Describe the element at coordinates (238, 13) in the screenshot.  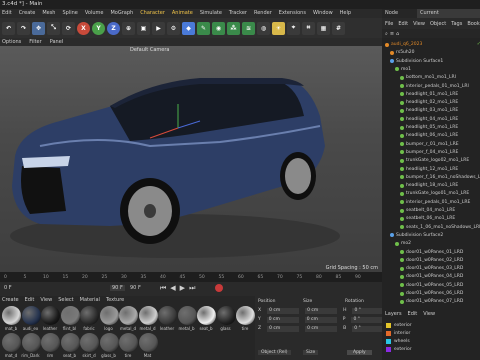
I see `menu-item-tracker: Tracker` at that location.